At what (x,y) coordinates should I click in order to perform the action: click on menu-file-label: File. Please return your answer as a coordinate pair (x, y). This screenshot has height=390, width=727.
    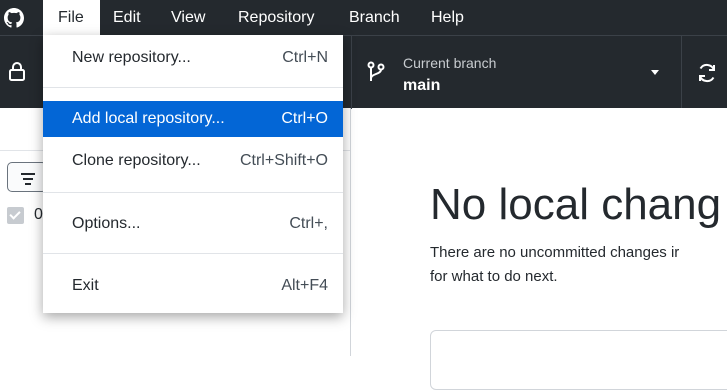
    Looking at the image, I should click on (71, 17).